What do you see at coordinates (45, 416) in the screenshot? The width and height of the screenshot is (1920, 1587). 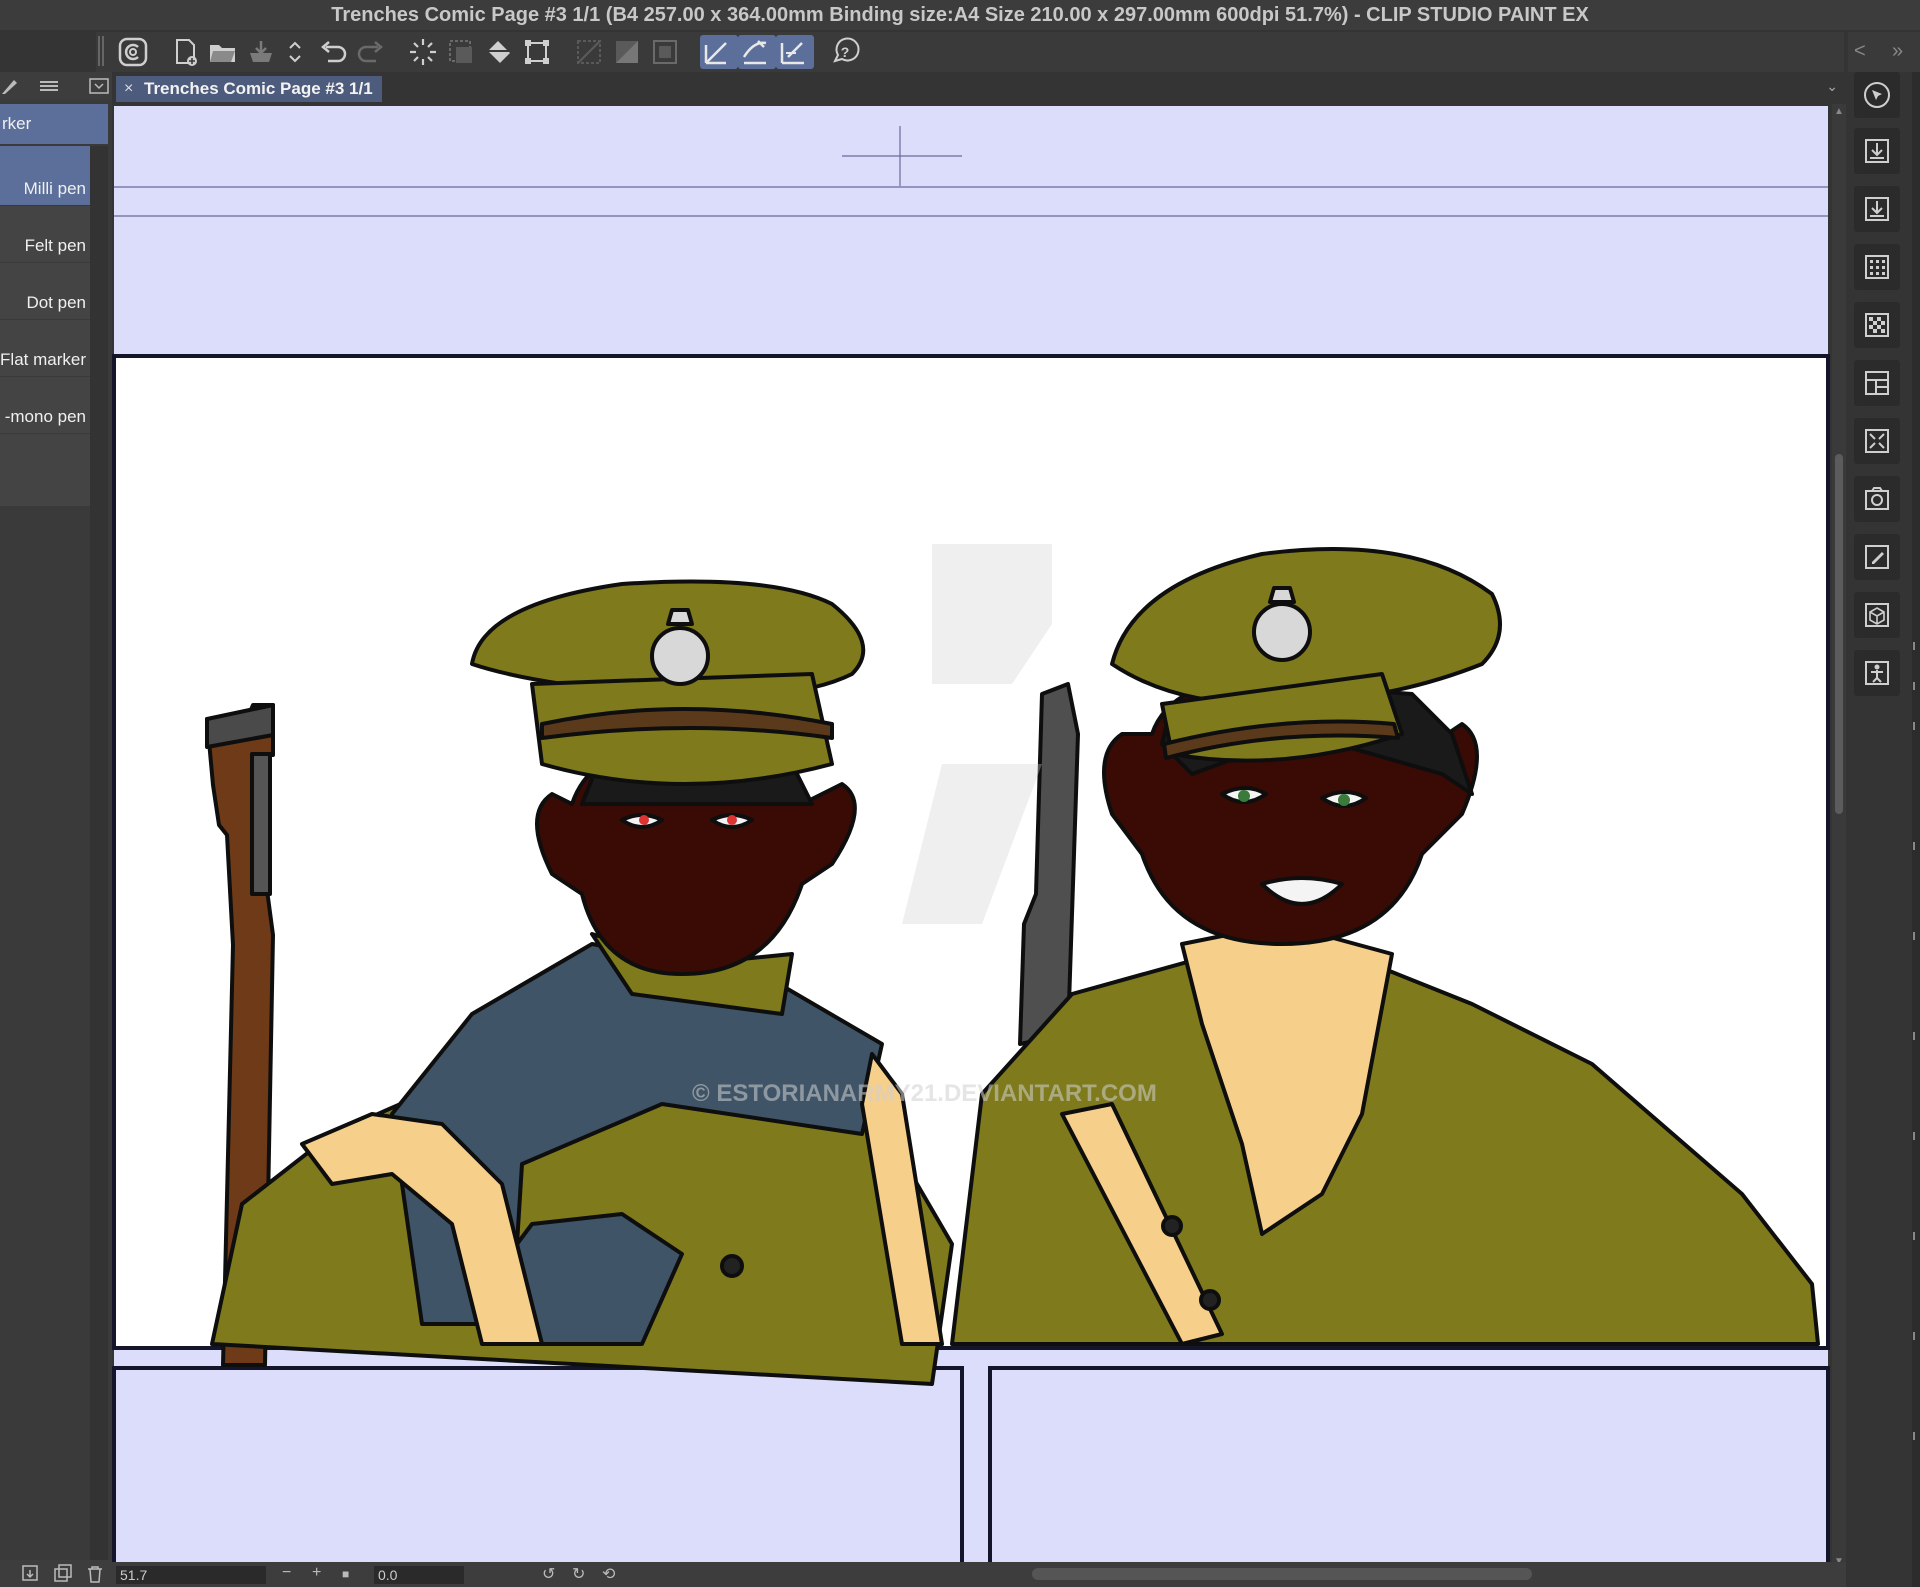 I see `subtool-label: -mono pen` at bounding box center [45, 416].